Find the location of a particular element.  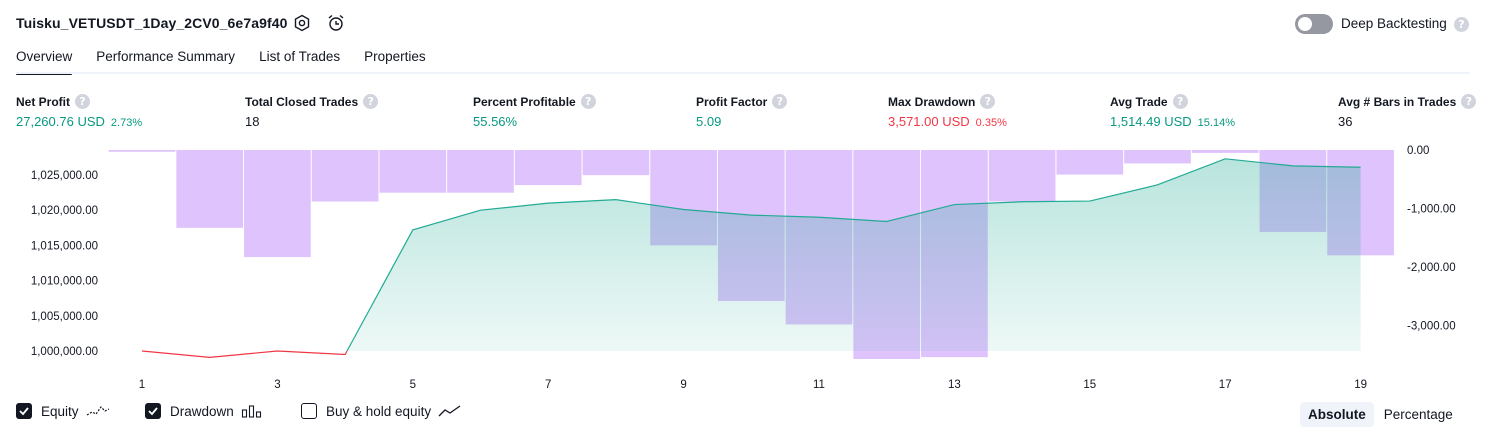

add-alert-icon is located at coordinates (336, 23).